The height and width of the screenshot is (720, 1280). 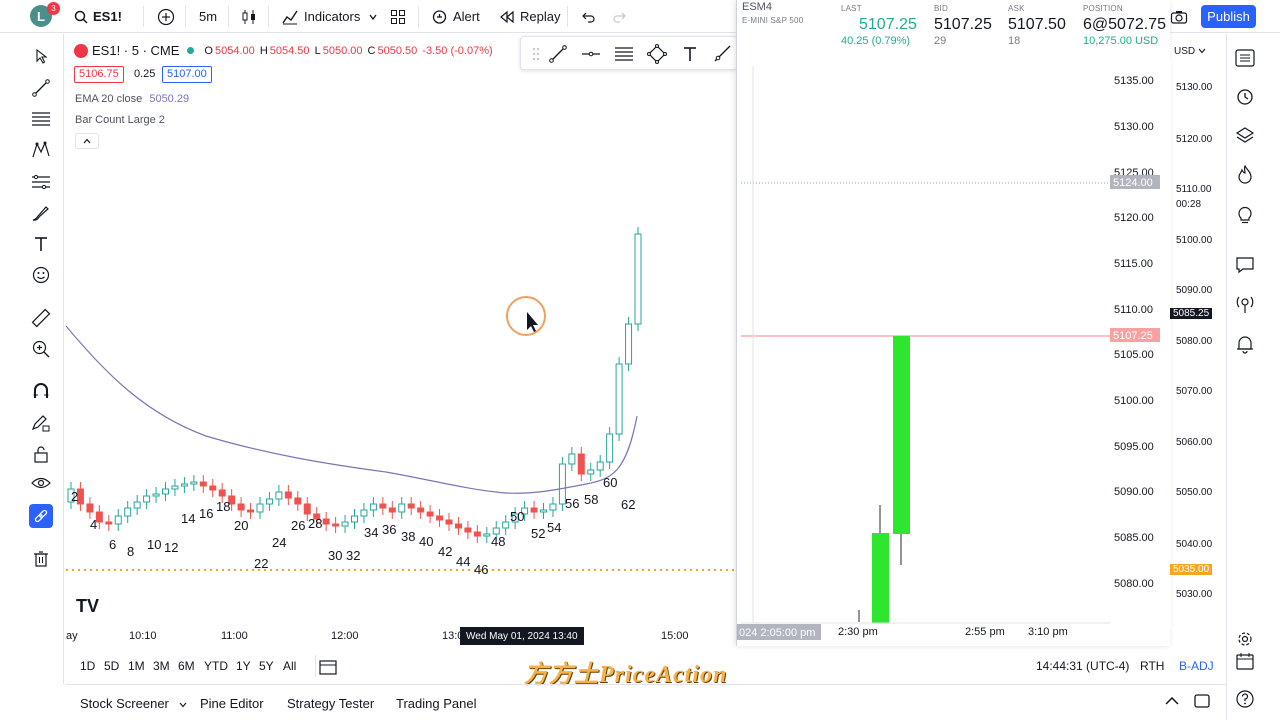 I want to click on layouts-button, so click(x=398, y=16).